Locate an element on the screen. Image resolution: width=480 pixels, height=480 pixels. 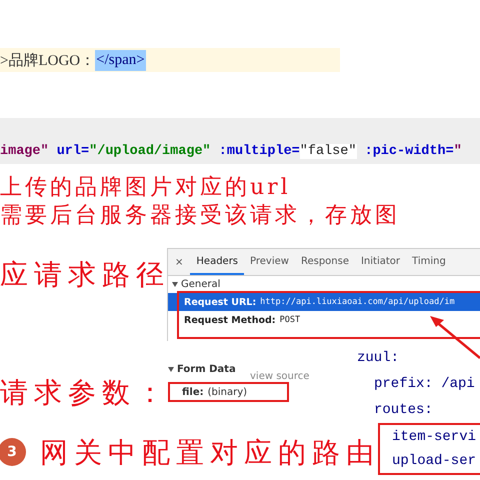
annotation-text: 请求参数： is located at coordinates (85, 393).